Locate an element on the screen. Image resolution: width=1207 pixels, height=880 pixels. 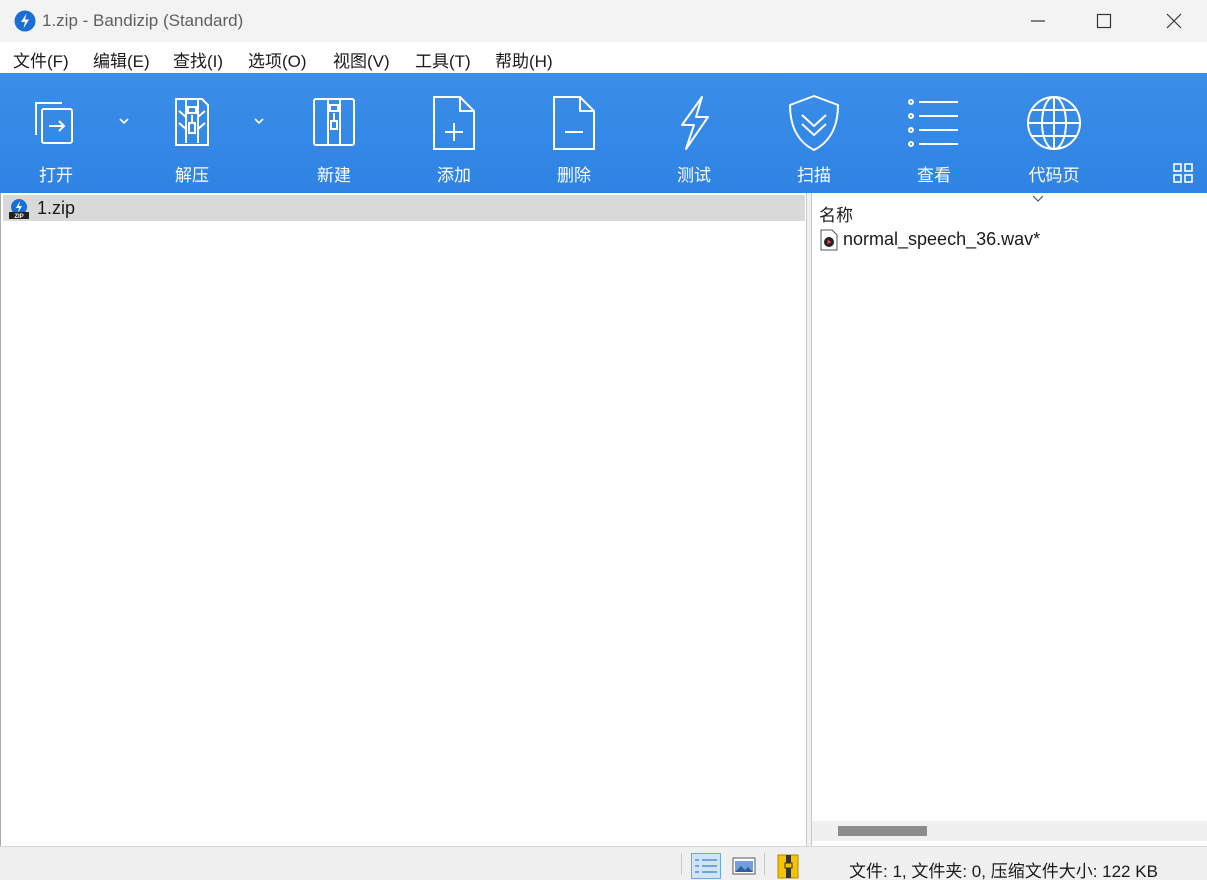
minimize-button is located at coordinates (1038, 21).